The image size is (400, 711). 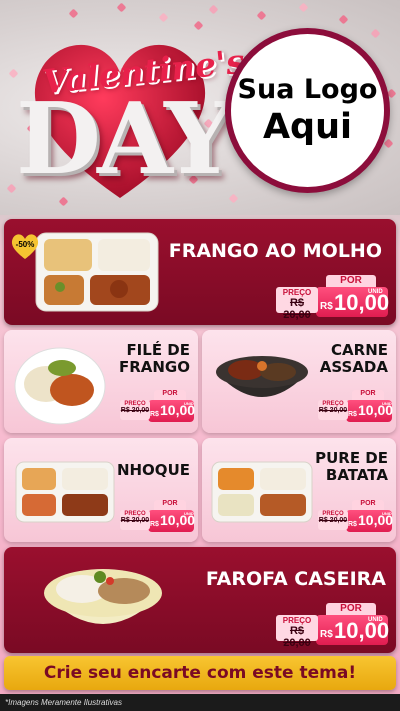 What do you see at coordinates (153, 470) in the screenshot?
I see `product-name: NHOQUE` at bounding box center [153, 470].